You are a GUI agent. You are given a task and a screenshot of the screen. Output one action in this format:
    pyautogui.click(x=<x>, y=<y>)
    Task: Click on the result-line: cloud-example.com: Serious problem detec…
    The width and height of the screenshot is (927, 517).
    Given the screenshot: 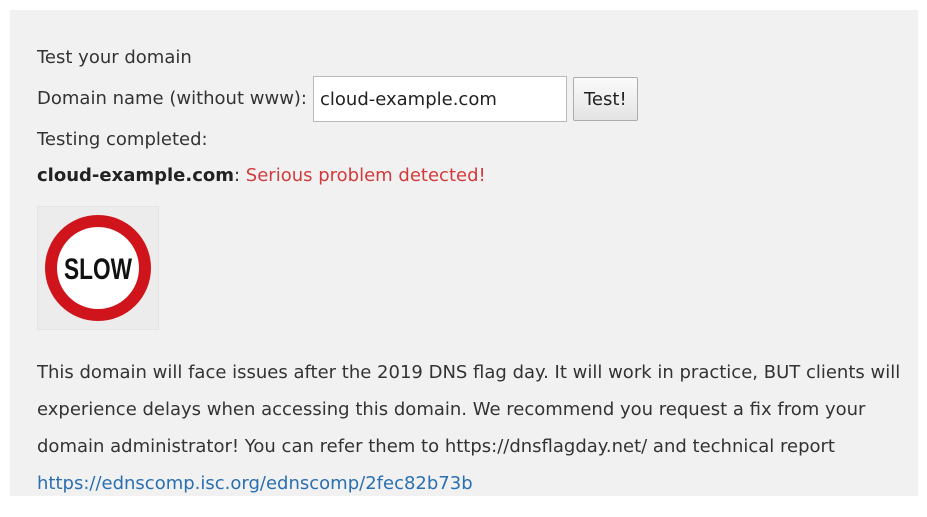 What is the action you would take?
    pyautogui.click(x=261, y=176)
    